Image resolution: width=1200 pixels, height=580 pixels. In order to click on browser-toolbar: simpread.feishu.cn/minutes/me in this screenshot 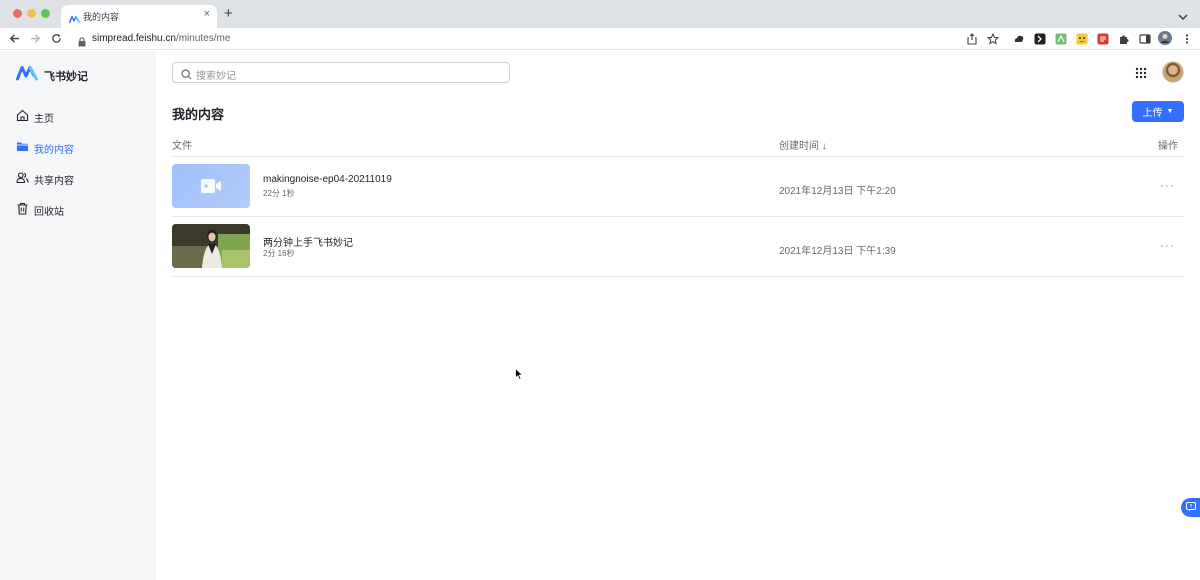, I will do `click(600, 39)`.